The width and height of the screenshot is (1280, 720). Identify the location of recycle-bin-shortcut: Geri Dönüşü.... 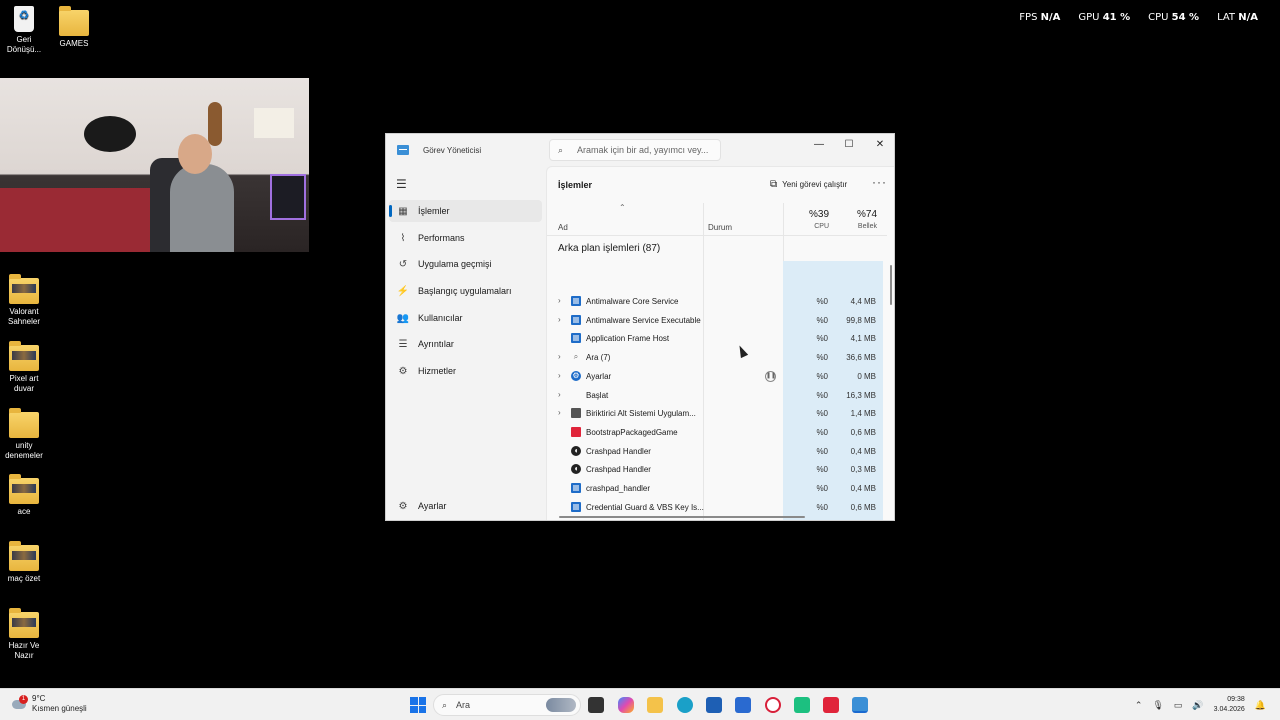
(24, 30).